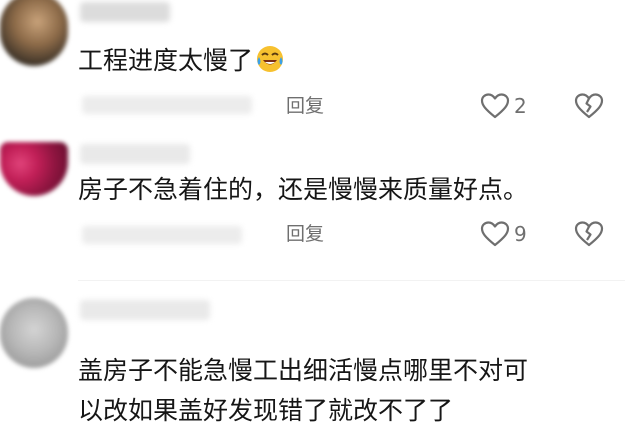 The width and height of the screenshot is (625, 430). I want to click on comment-text-line: 以改如果盖好发现错了就改不了了, so click(266, 410).